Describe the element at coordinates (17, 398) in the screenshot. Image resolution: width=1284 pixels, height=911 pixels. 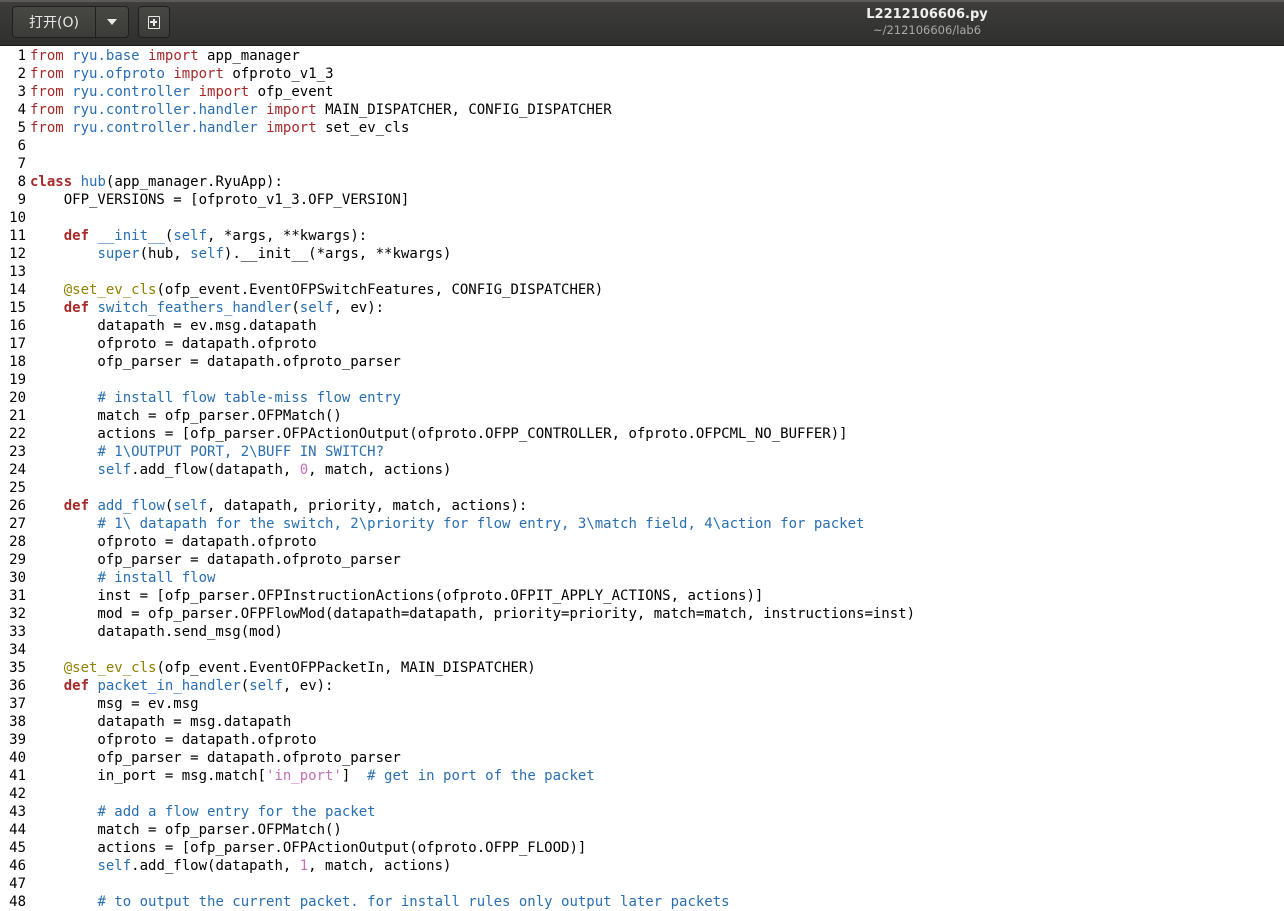
I see `line-number: 20` at that location.